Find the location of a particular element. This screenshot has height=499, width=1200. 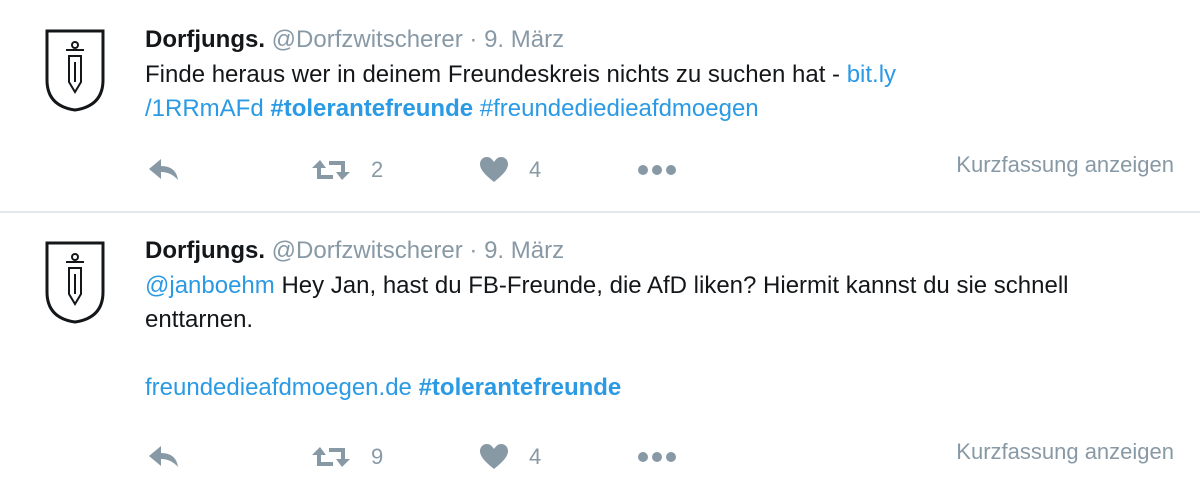

retweet-count: 2 is located at coordinates (377, 169).